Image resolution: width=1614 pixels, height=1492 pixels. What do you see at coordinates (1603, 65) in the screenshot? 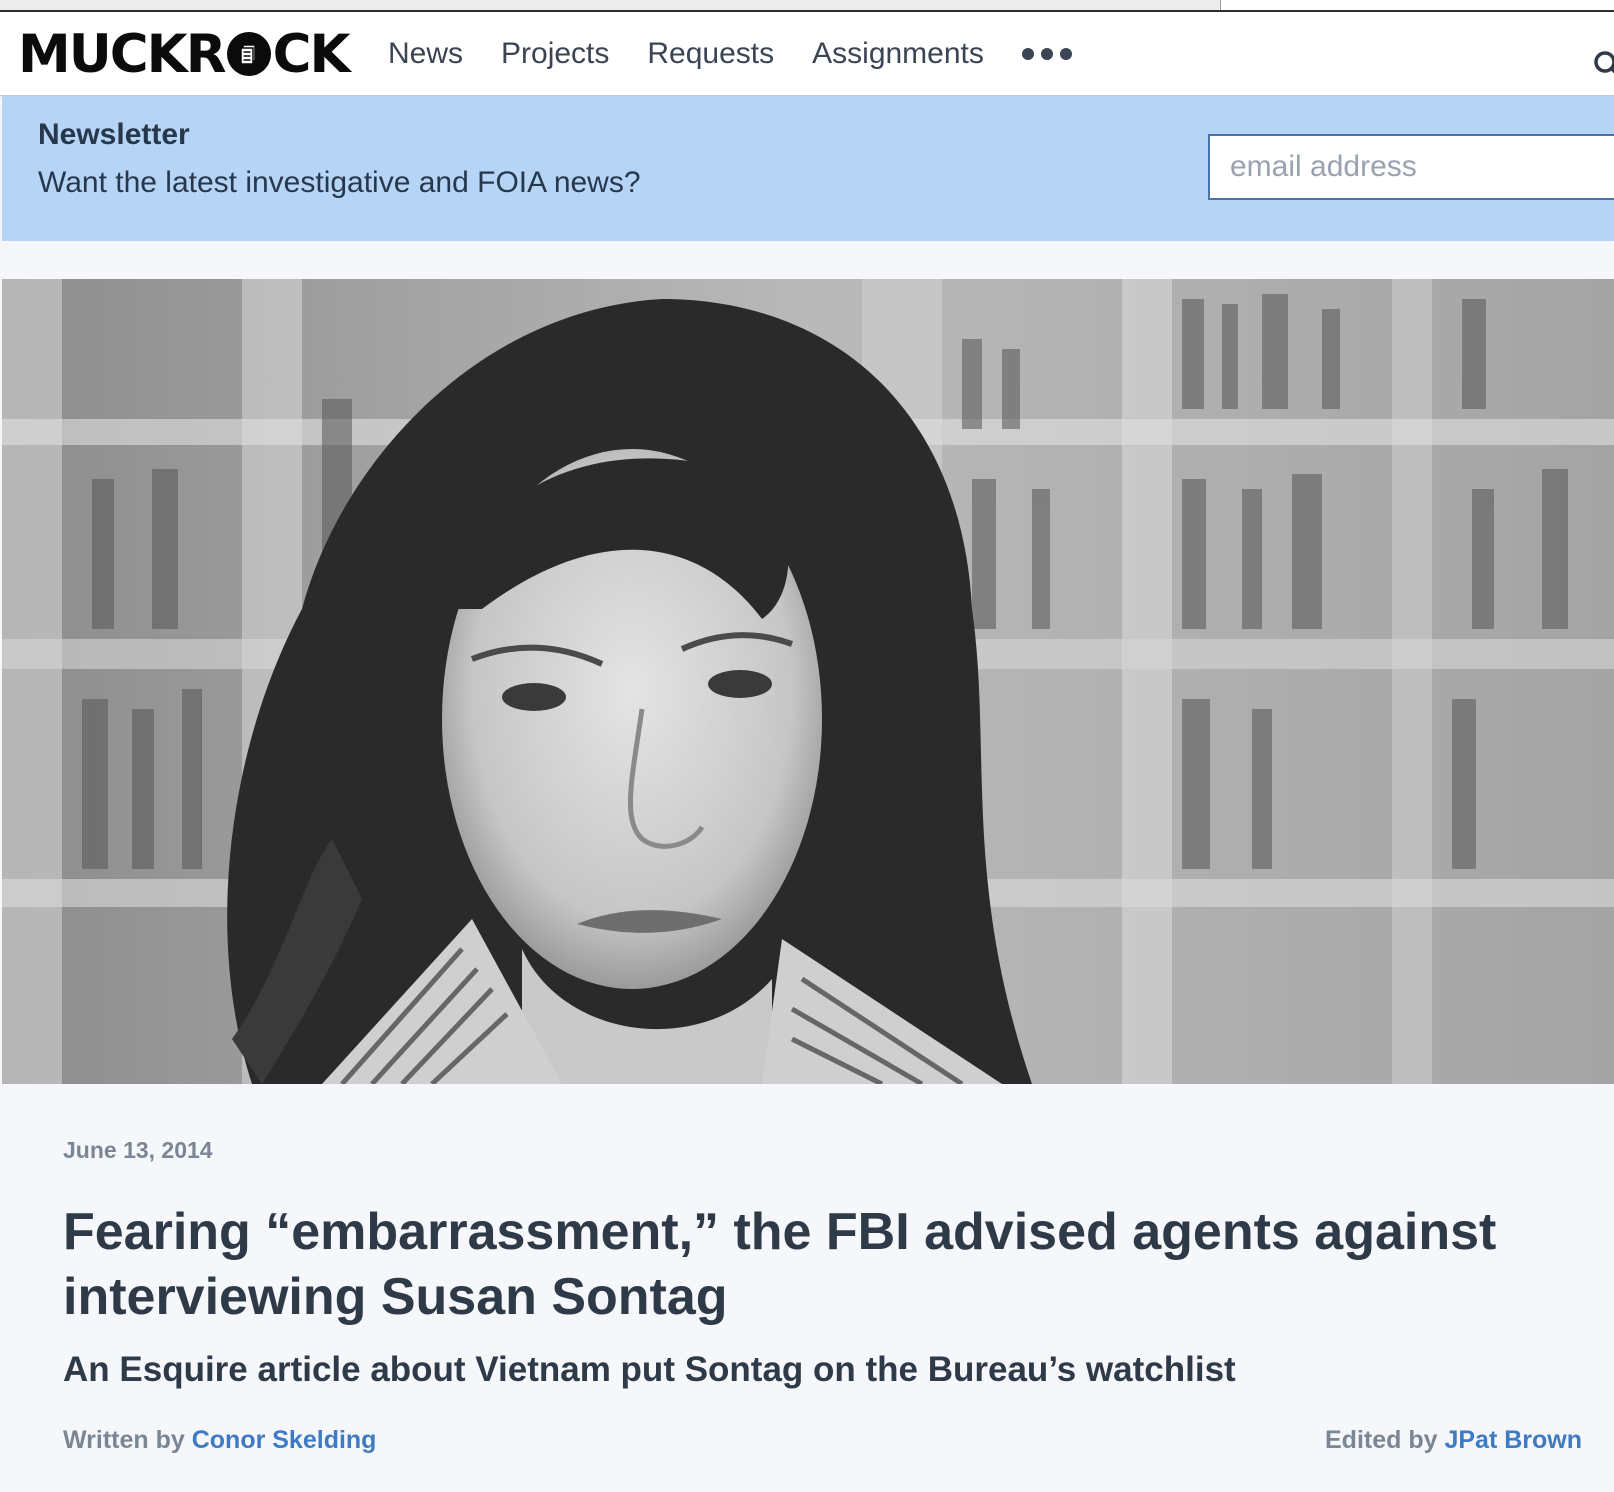
I see `search-icon` at bounding box center [1603, 65].